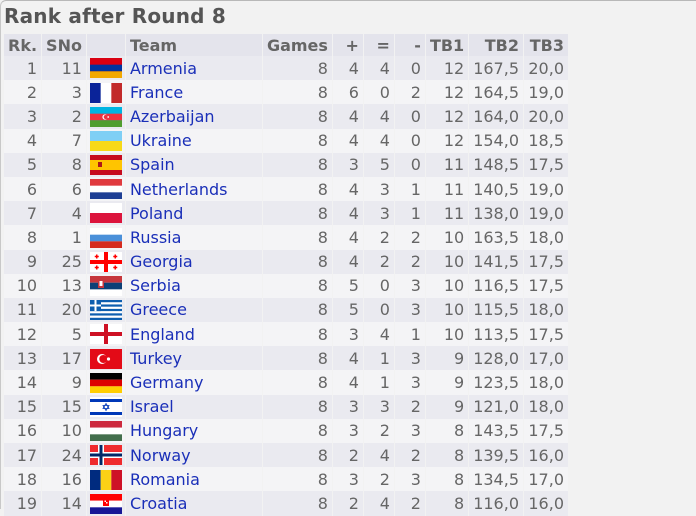 This screenshot has width=696, height=516. Describe the element at coordinates (156, 358) in the screenshot. I see `team-link: Turkey` at that location.